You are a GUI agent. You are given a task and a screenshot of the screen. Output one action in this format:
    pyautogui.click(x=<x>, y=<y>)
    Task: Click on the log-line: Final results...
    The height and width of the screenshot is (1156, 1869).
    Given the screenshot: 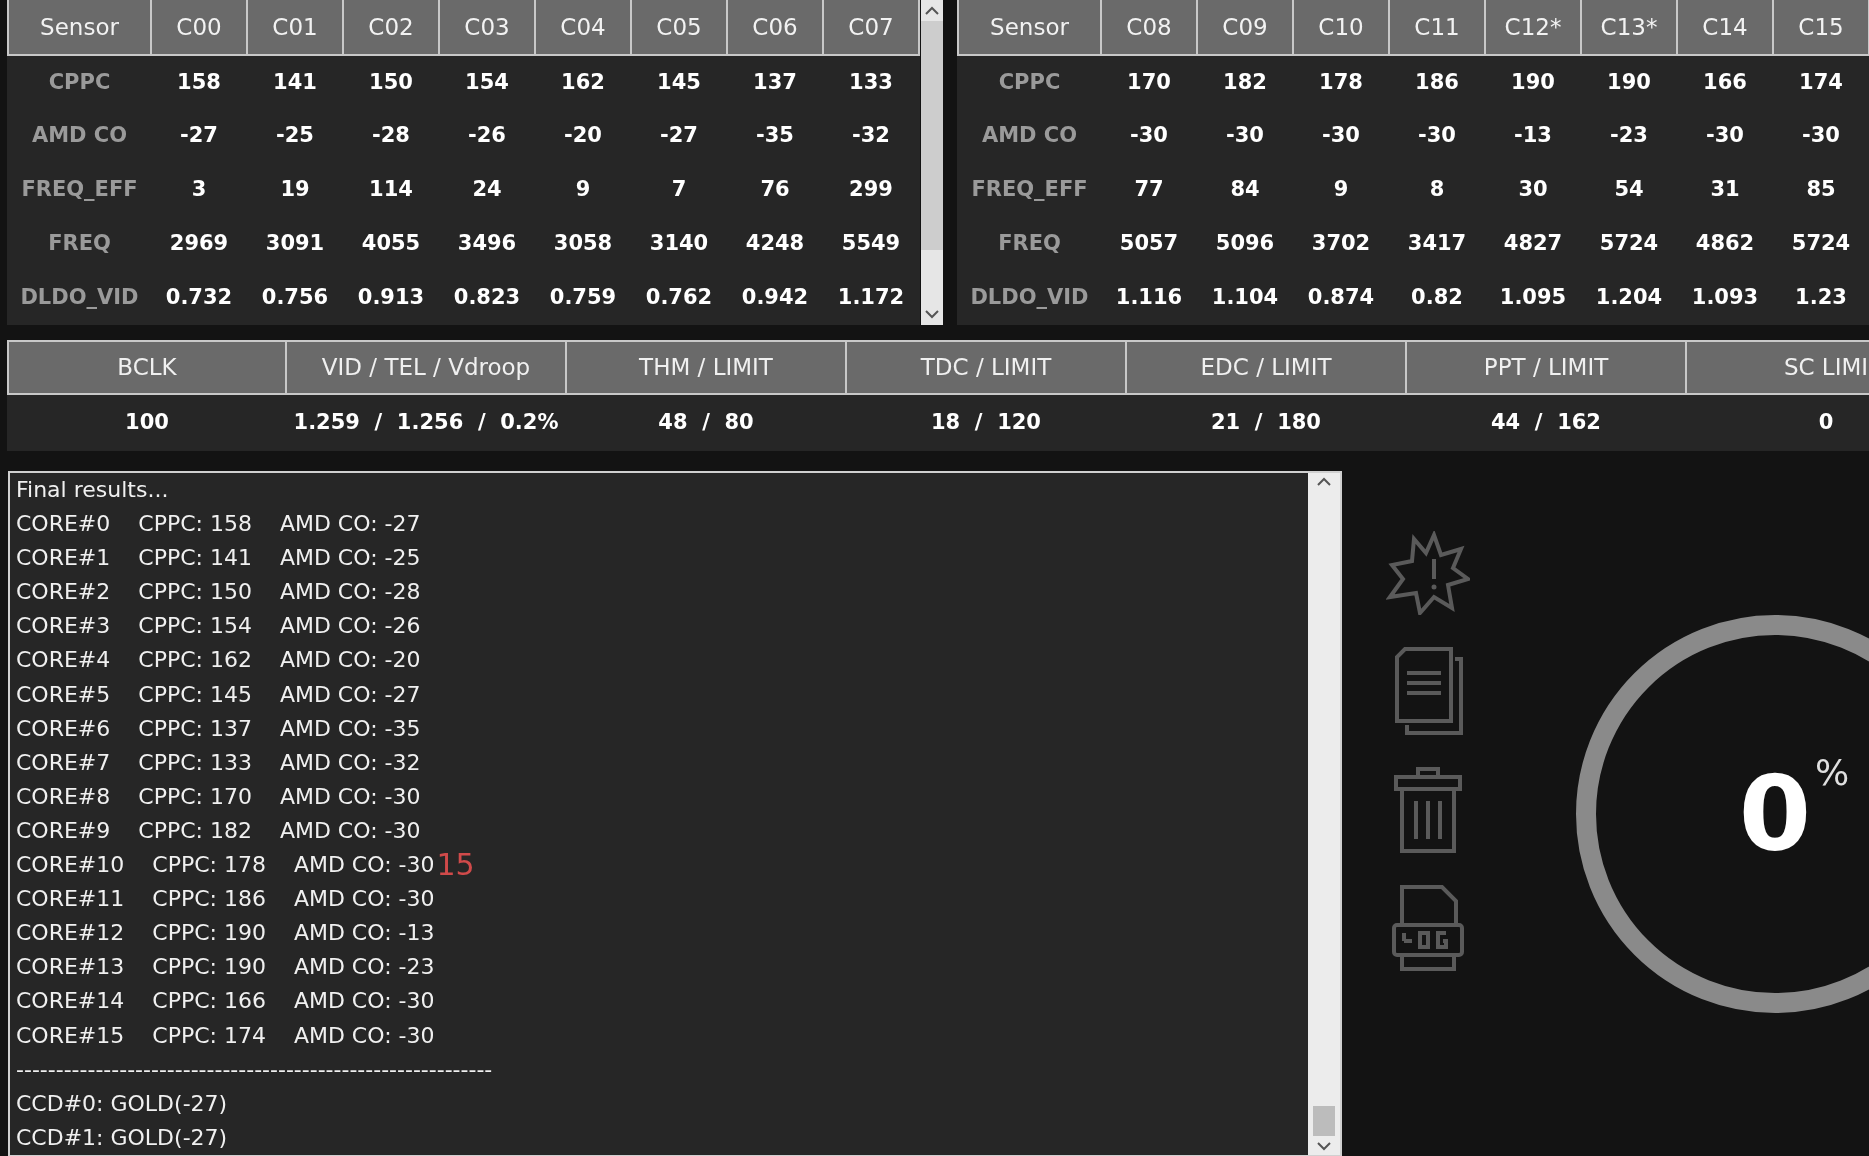 What is the action you would take?
    pyautogui.click(x=92, y=490)
    